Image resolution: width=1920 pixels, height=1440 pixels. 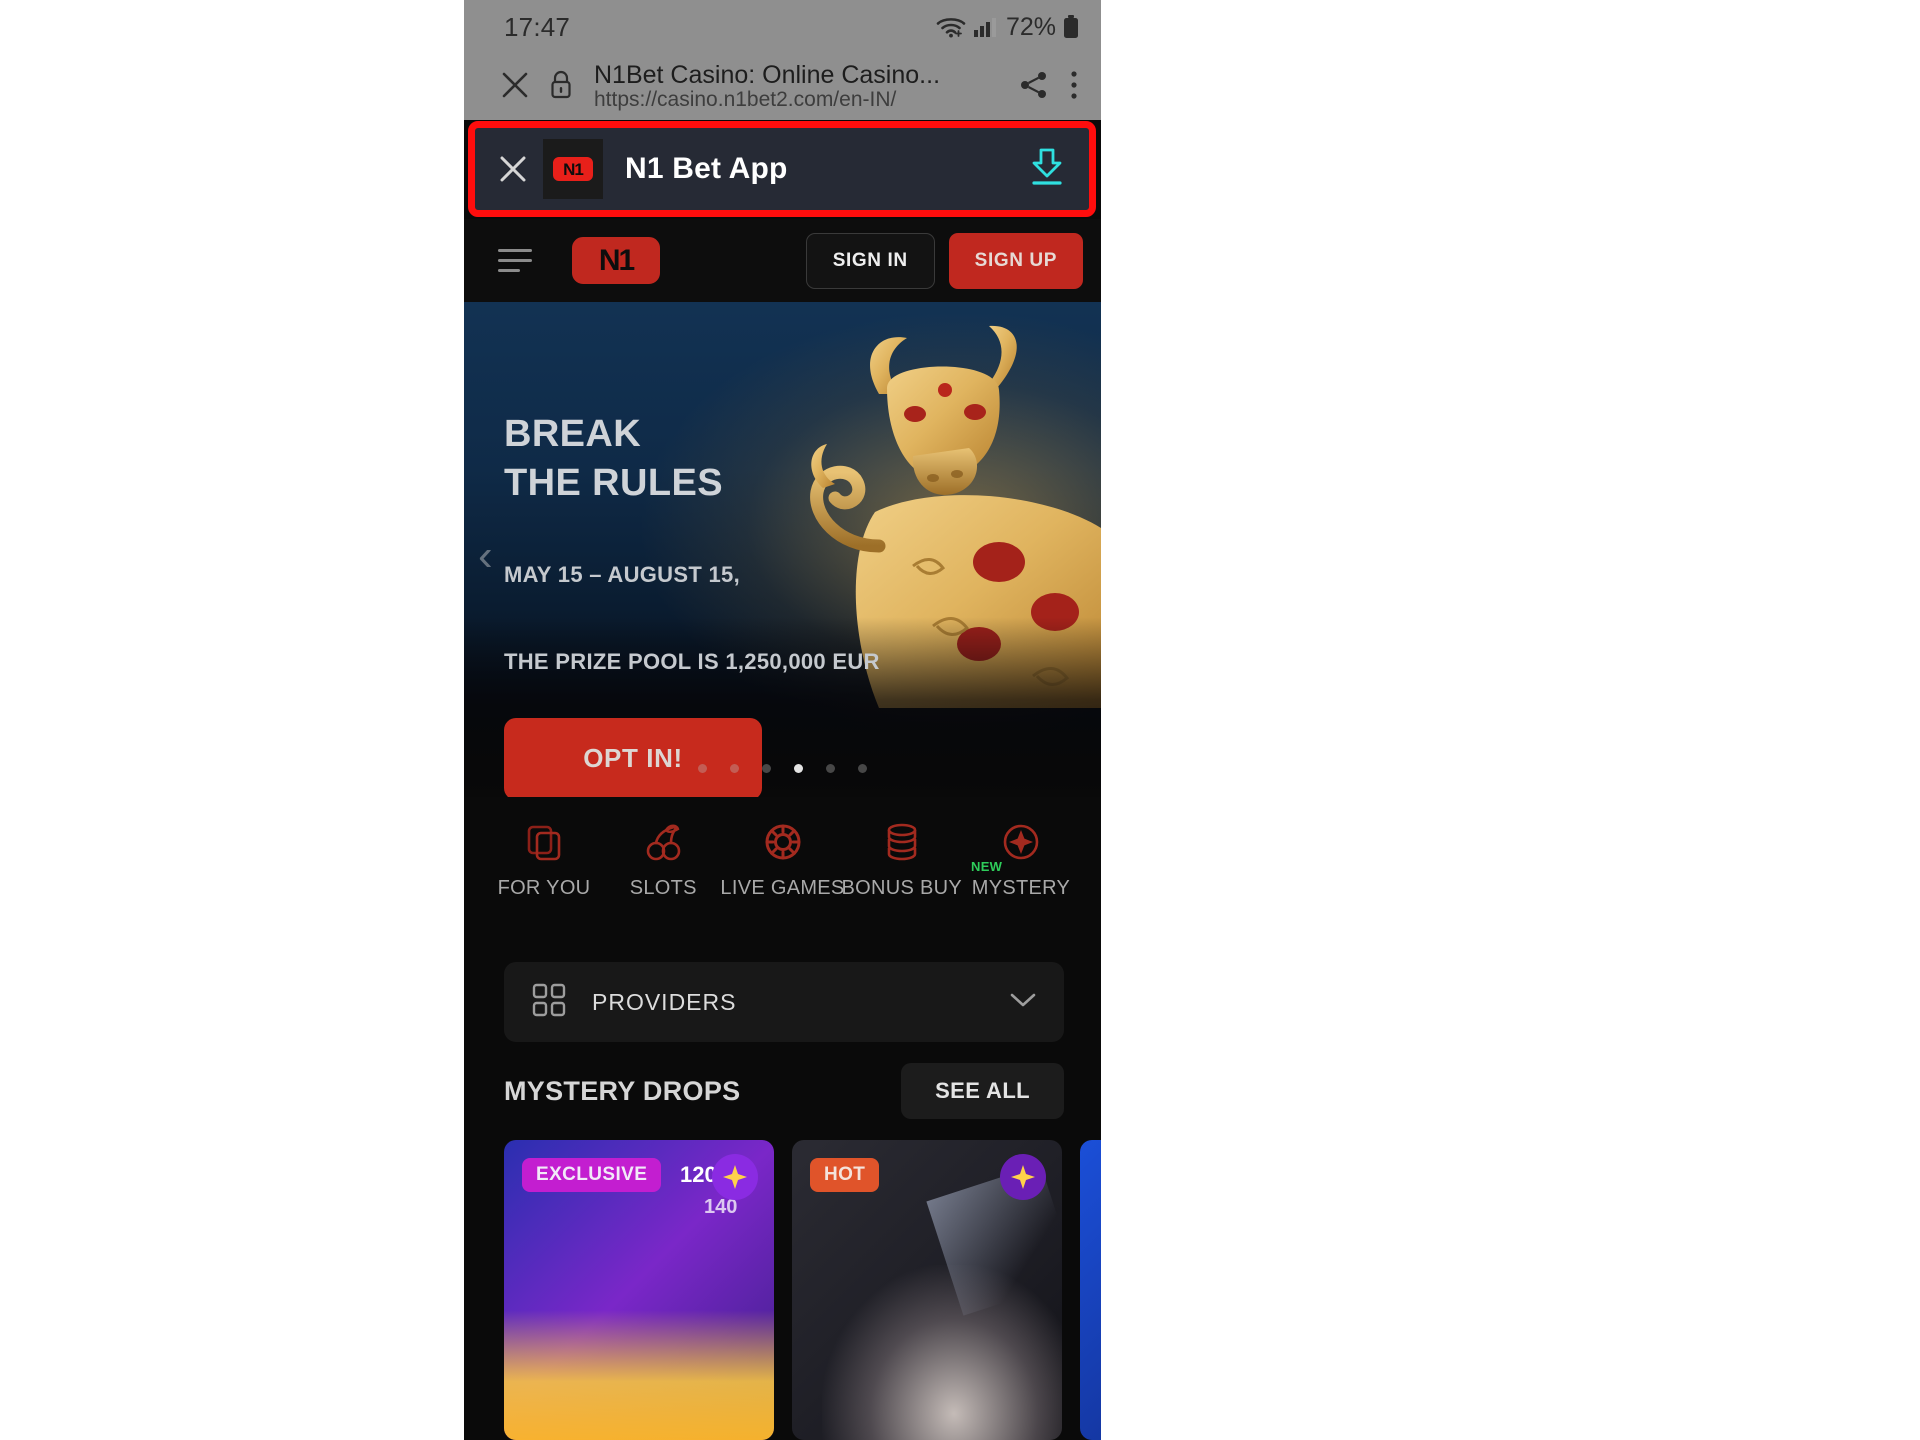 I want to click on share-icon, so click(x=1034, y=87).